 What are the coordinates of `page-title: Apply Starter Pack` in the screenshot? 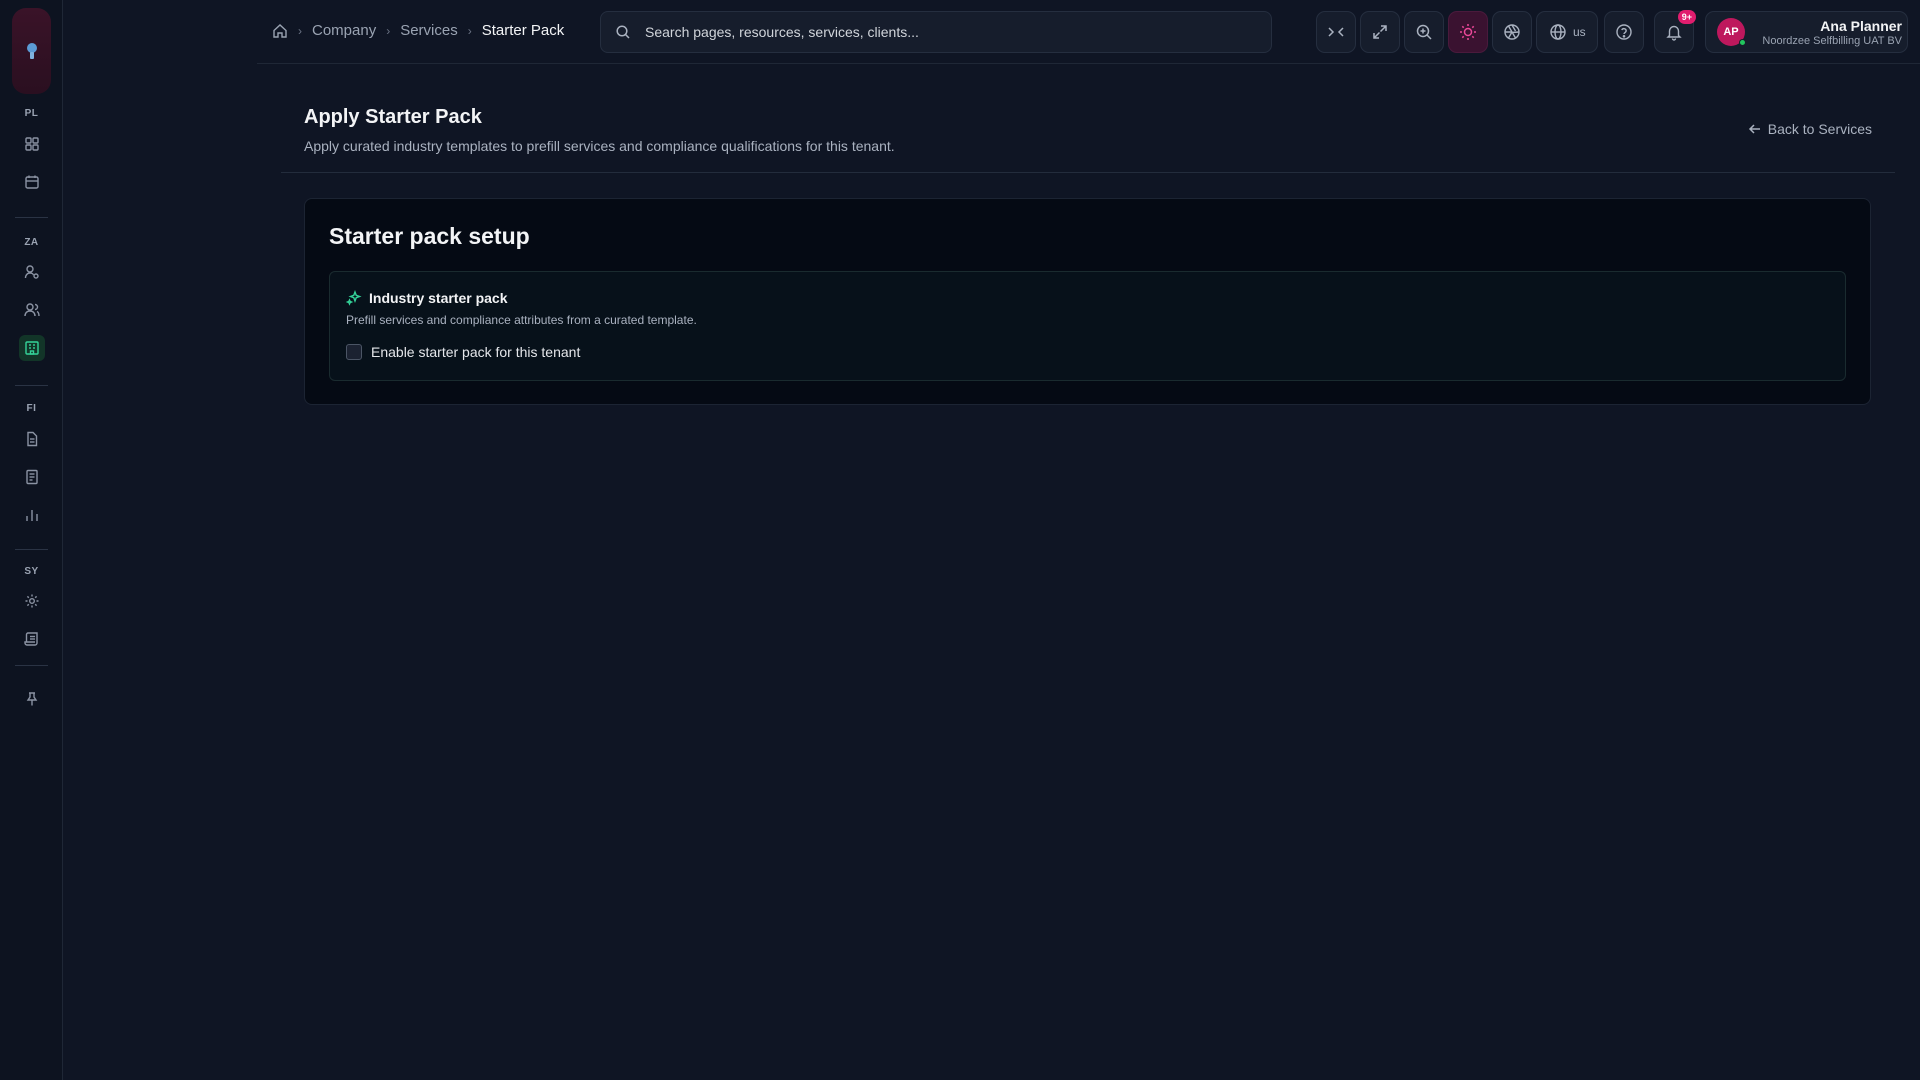 It's located at (393, 117).